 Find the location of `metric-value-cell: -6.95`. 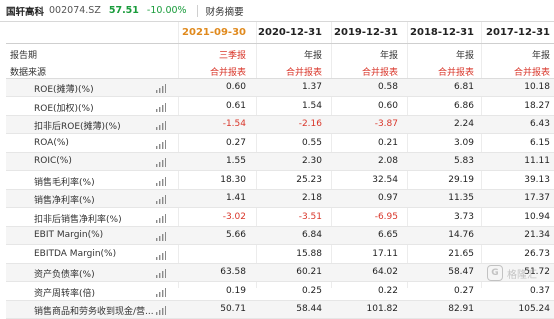

metric-value-cell: -6.95 is located at coordinates (386, 216).